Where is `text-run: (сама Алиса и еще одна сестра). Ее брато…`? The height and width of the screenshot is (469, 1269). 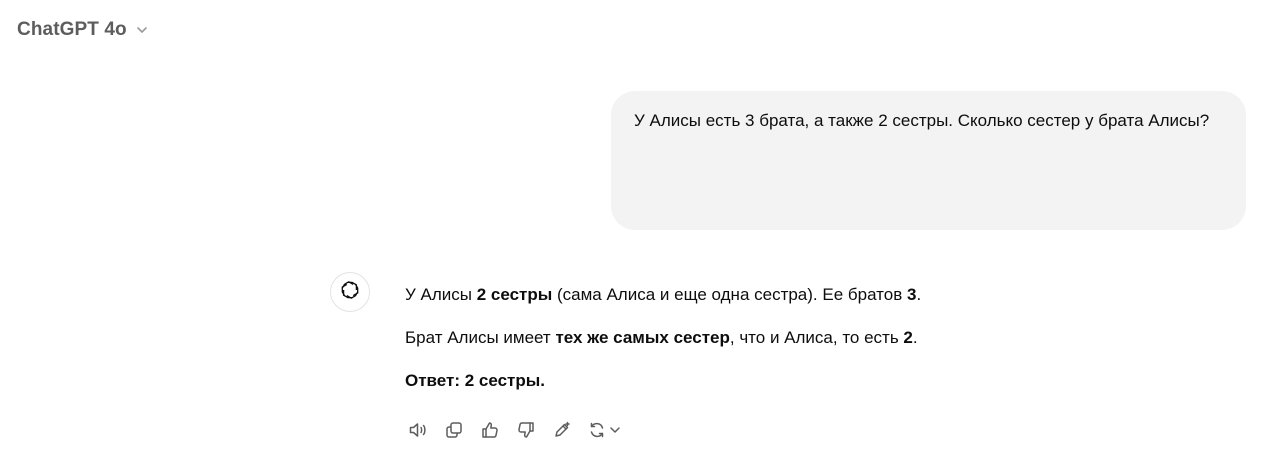
text-run: (сама Алиса и еще одна сестра). Ее брато… is located at coordinates (729, 294).